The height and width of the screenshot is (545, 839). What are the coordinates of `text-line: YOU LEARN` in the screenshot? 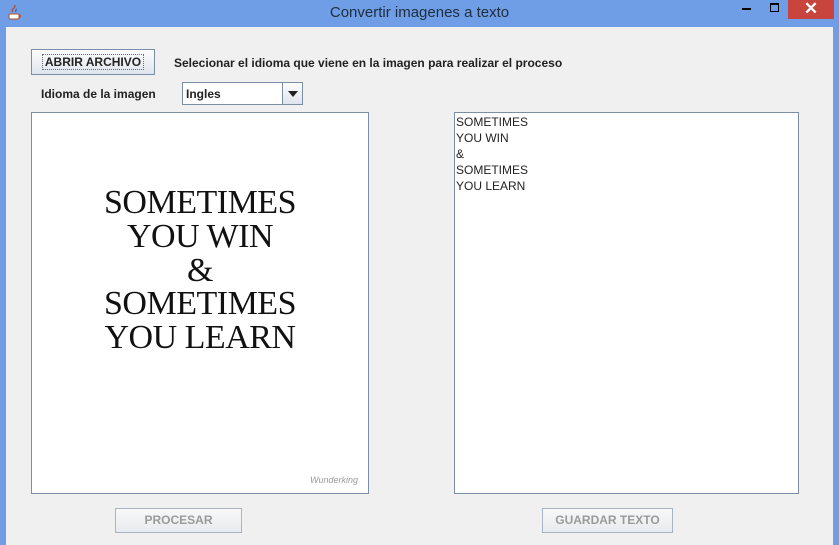 It's located at (491, 186).